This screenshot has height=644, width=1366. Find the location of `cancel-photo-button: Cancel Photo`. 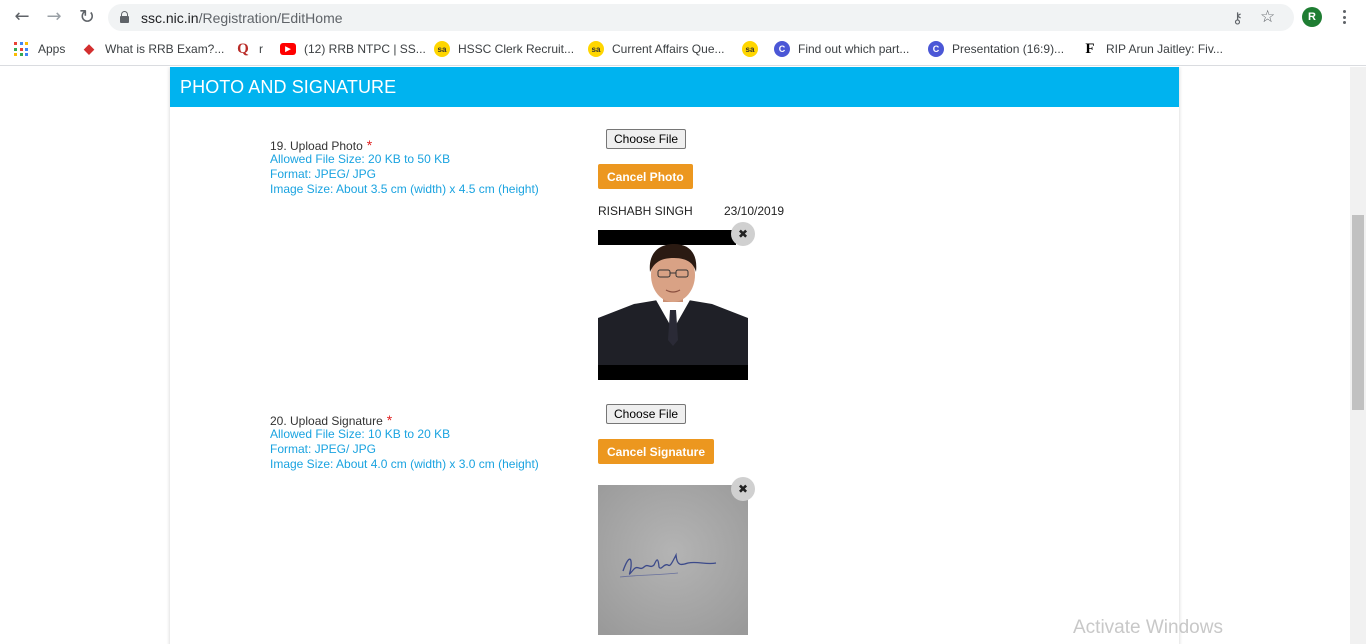

cancel-photo-button: Cancel Photo is located at coordinates (645, 176).